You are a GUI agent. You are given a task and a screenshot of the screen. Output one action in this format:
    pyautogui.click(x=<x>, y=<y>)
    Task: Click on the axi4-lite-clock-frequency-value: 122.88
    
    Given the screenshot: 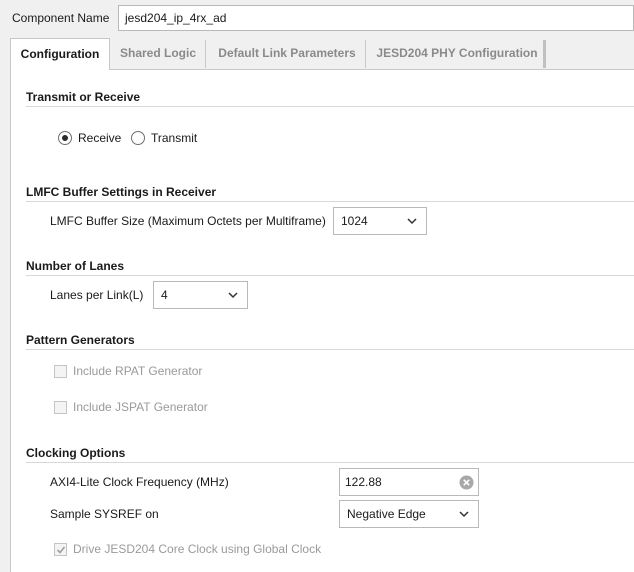 What is the action you would take?
    pyautogui.click(x=363, y=482)
    